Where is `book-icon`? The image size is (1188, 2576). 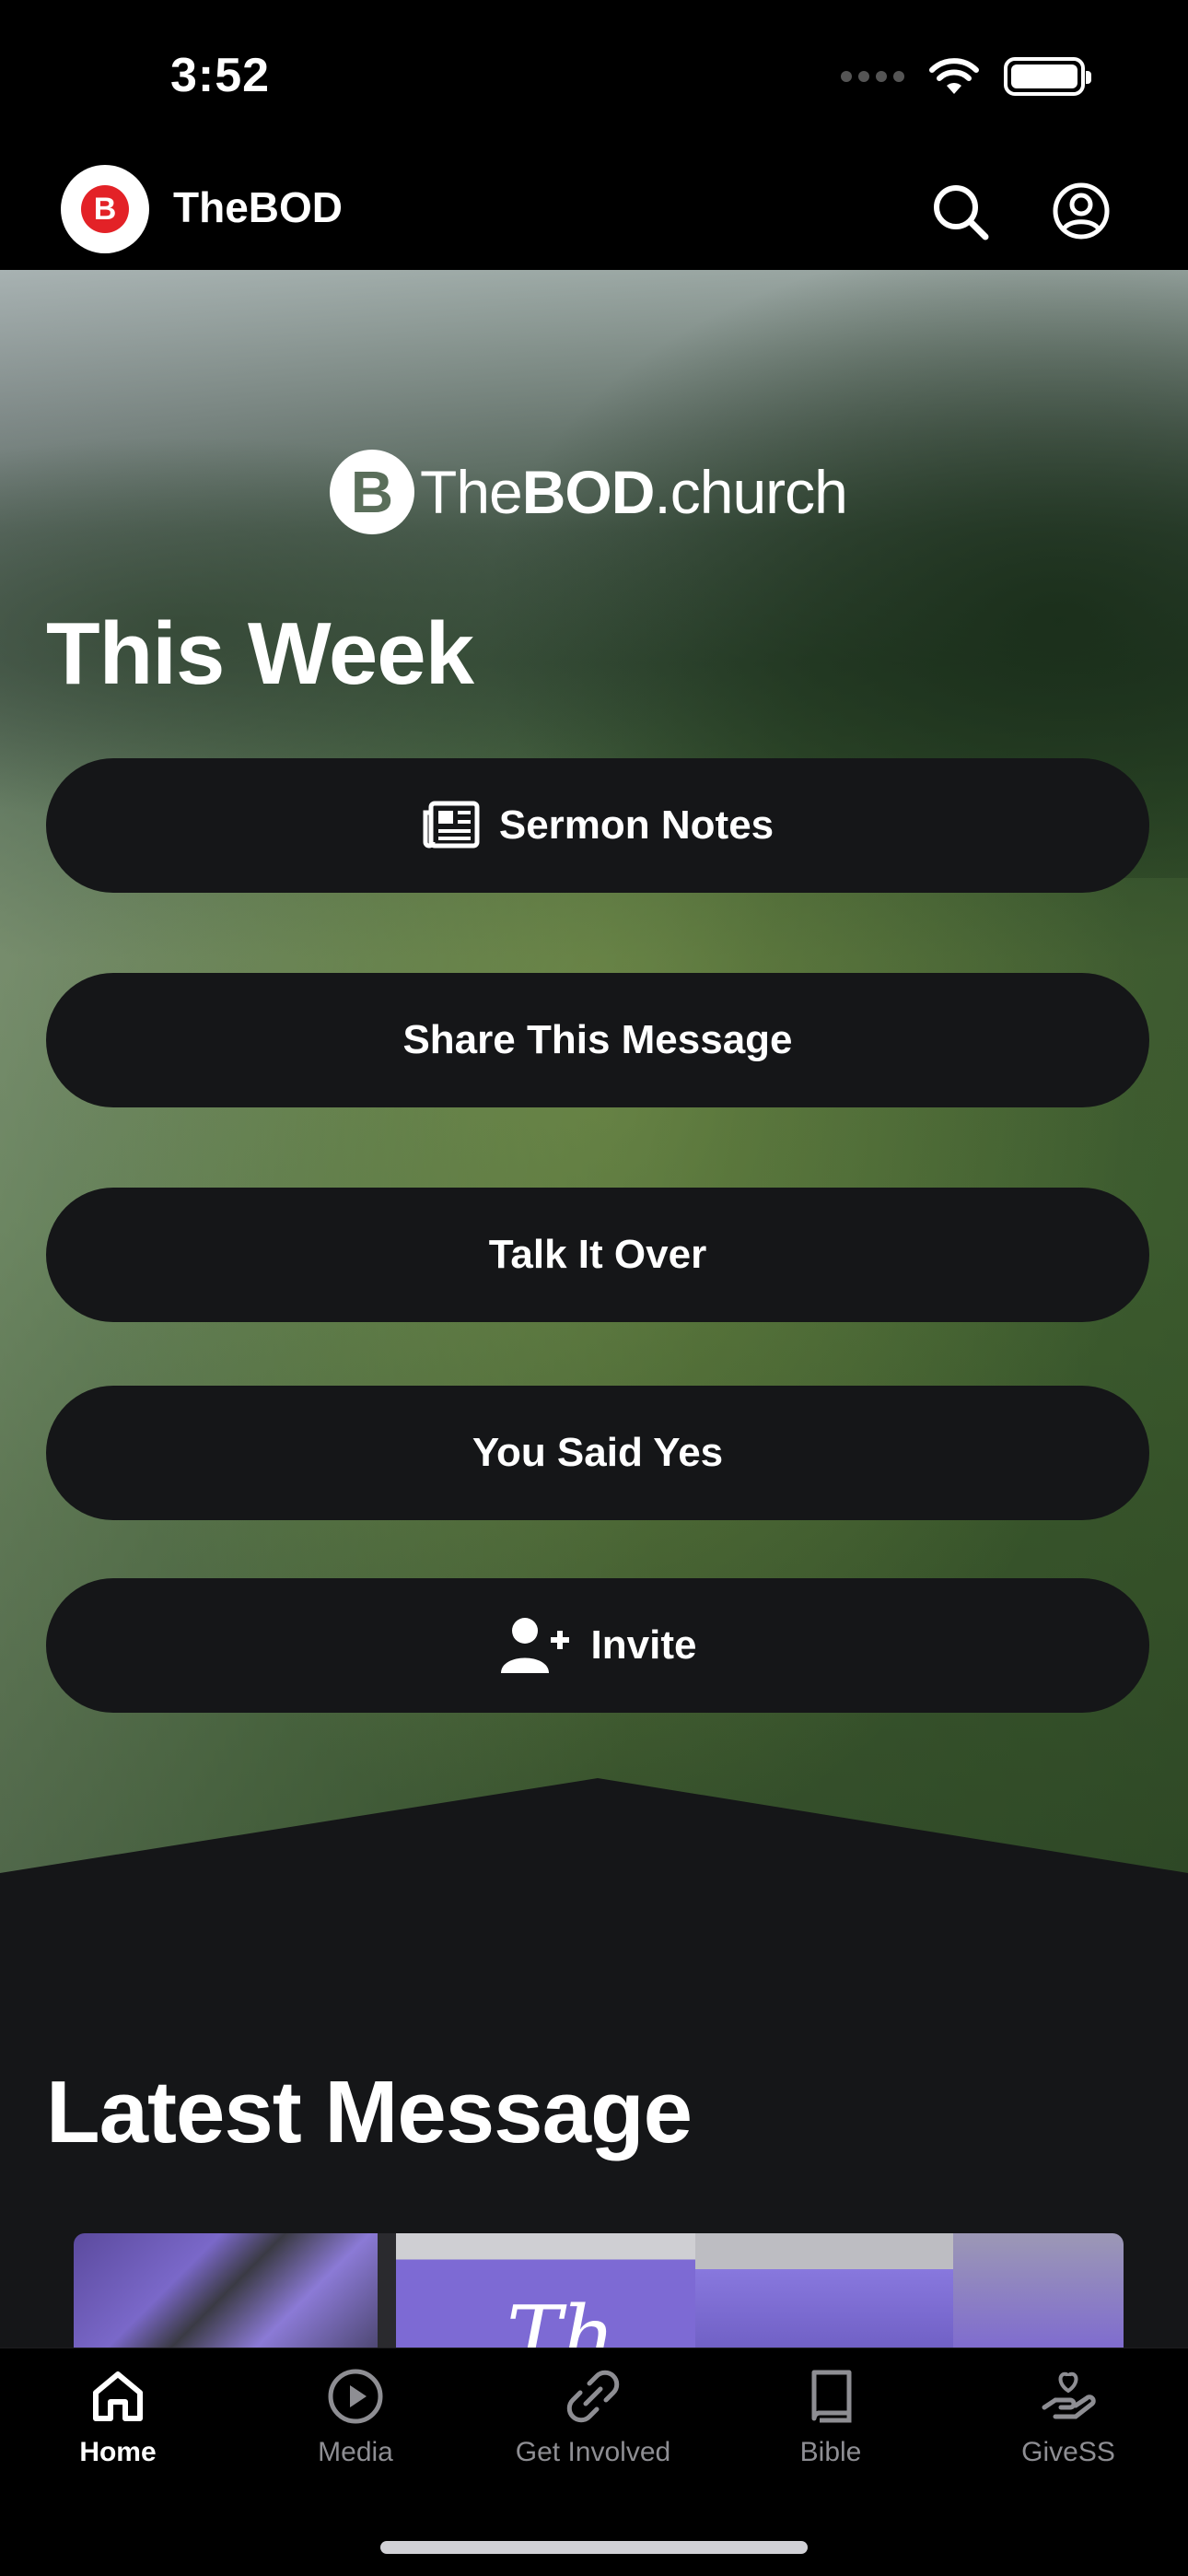 book-icon is located at coordinates (831, 2396).